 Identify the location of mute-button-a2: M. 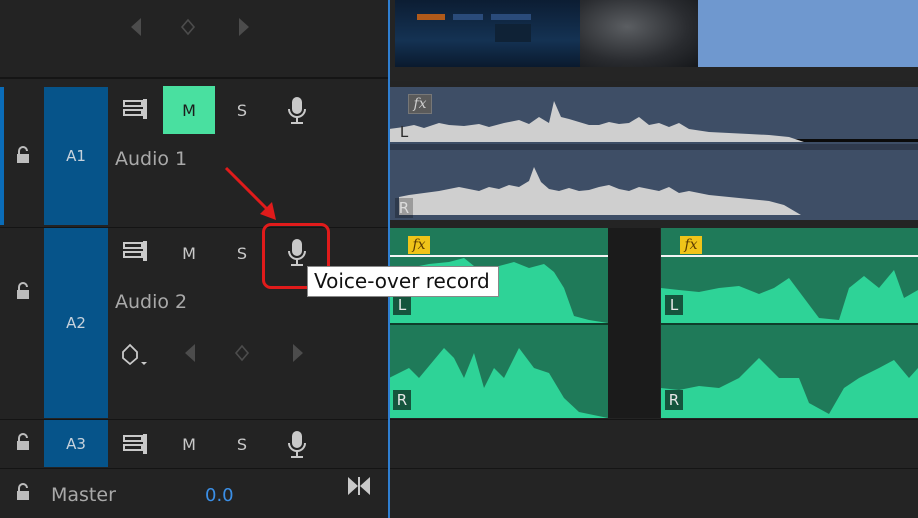
(189, 253).